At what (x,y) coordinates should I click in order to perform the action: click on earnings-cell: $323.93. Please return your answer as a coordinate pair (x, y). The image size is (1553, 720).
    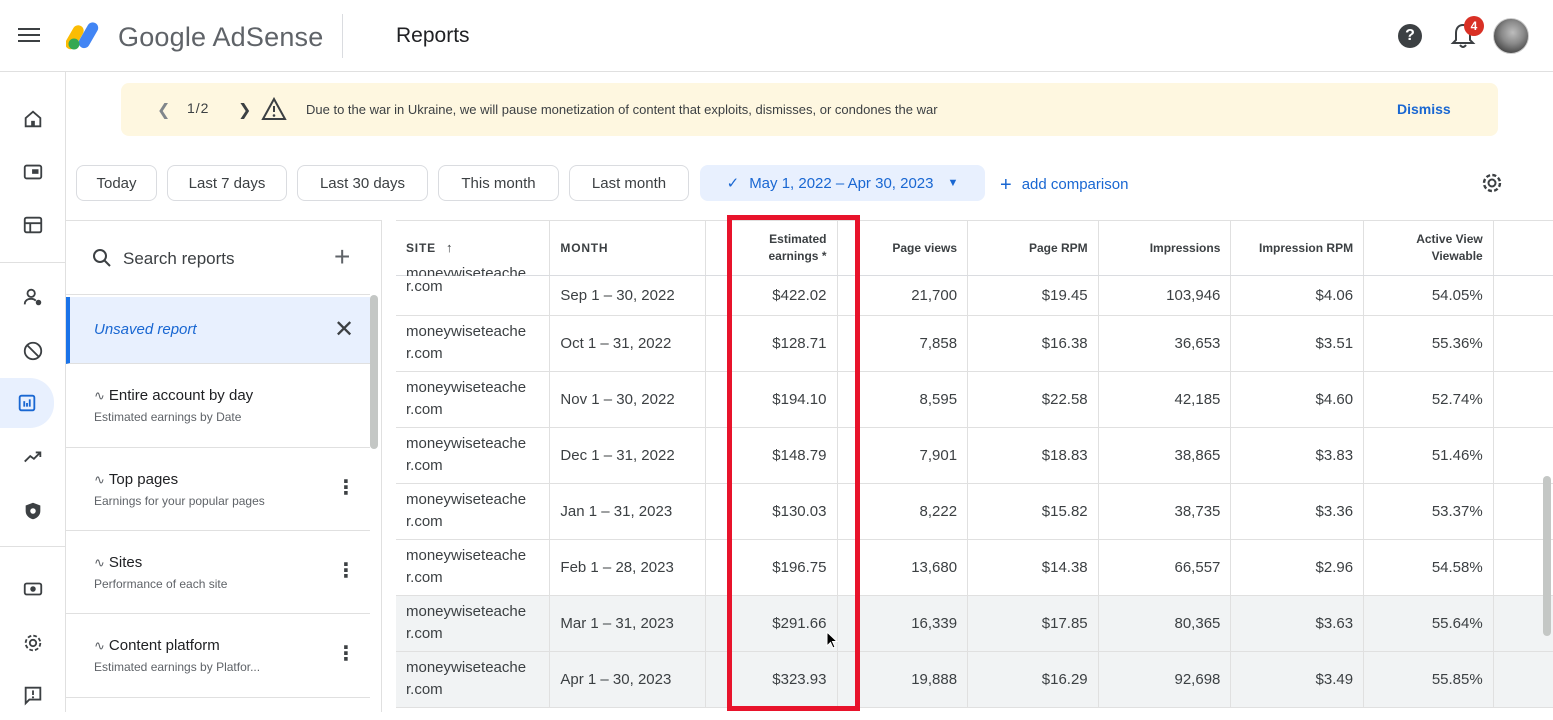
    Looking at the image, I should click on (771, 679).